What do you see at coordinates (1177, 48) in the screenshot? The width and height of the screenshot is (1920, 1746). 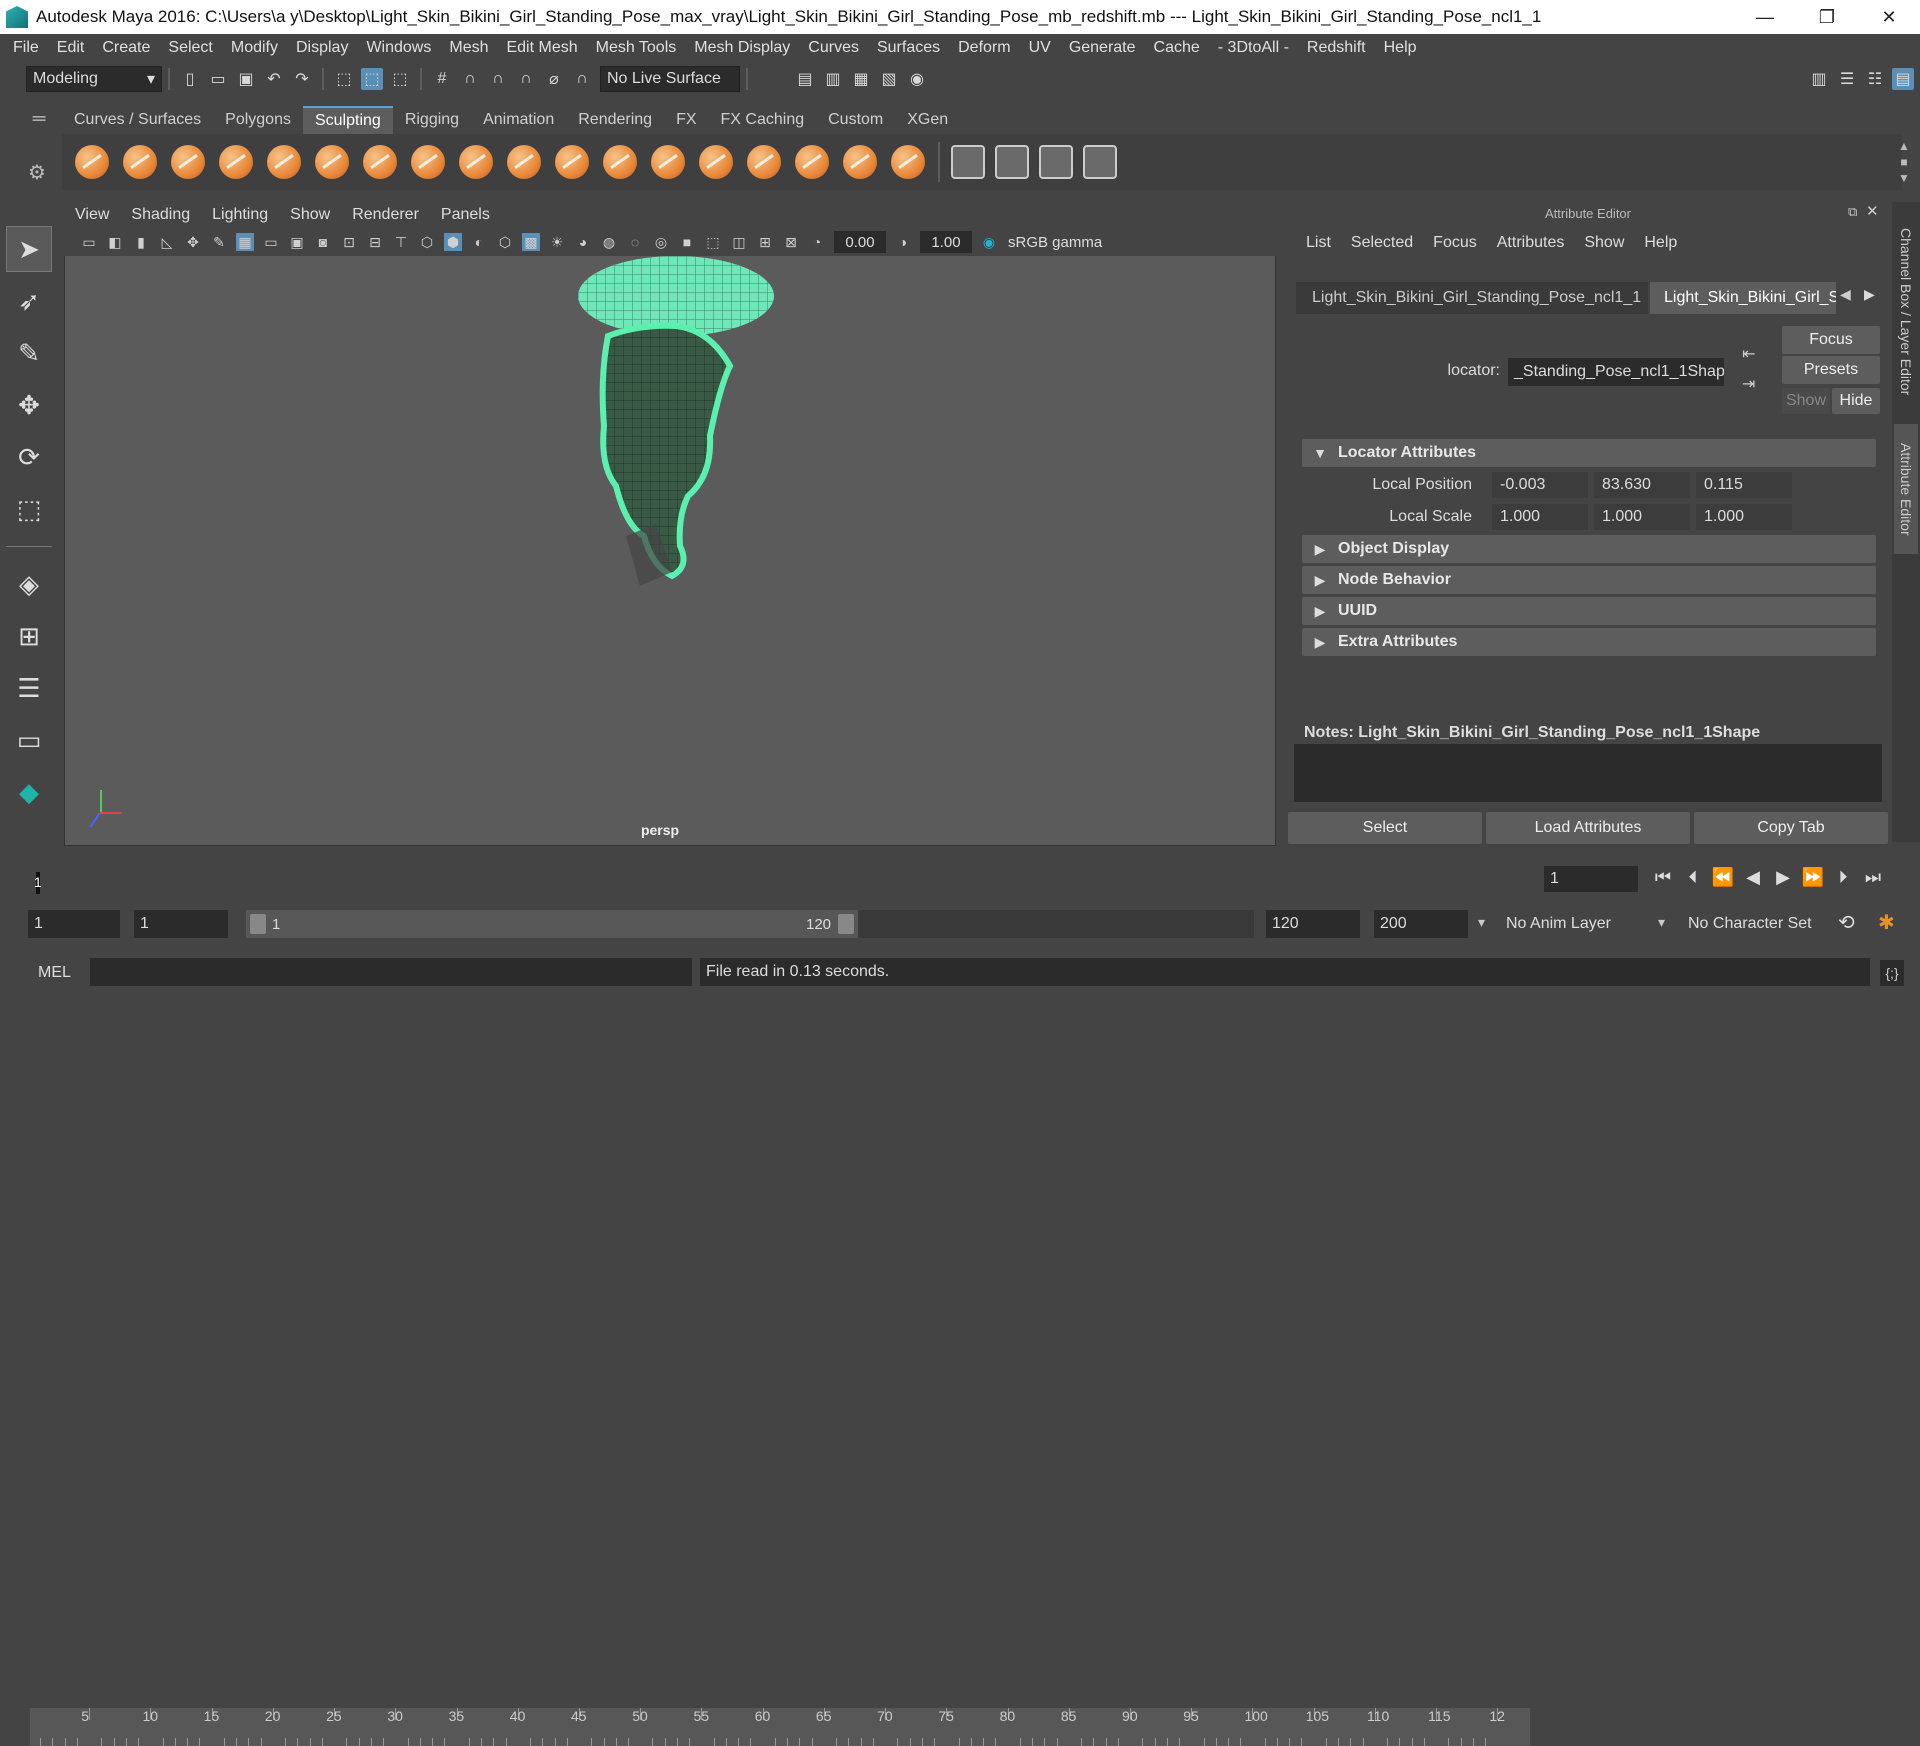 I see `menu-cache: Cache` at bounding box center [1177, 48].